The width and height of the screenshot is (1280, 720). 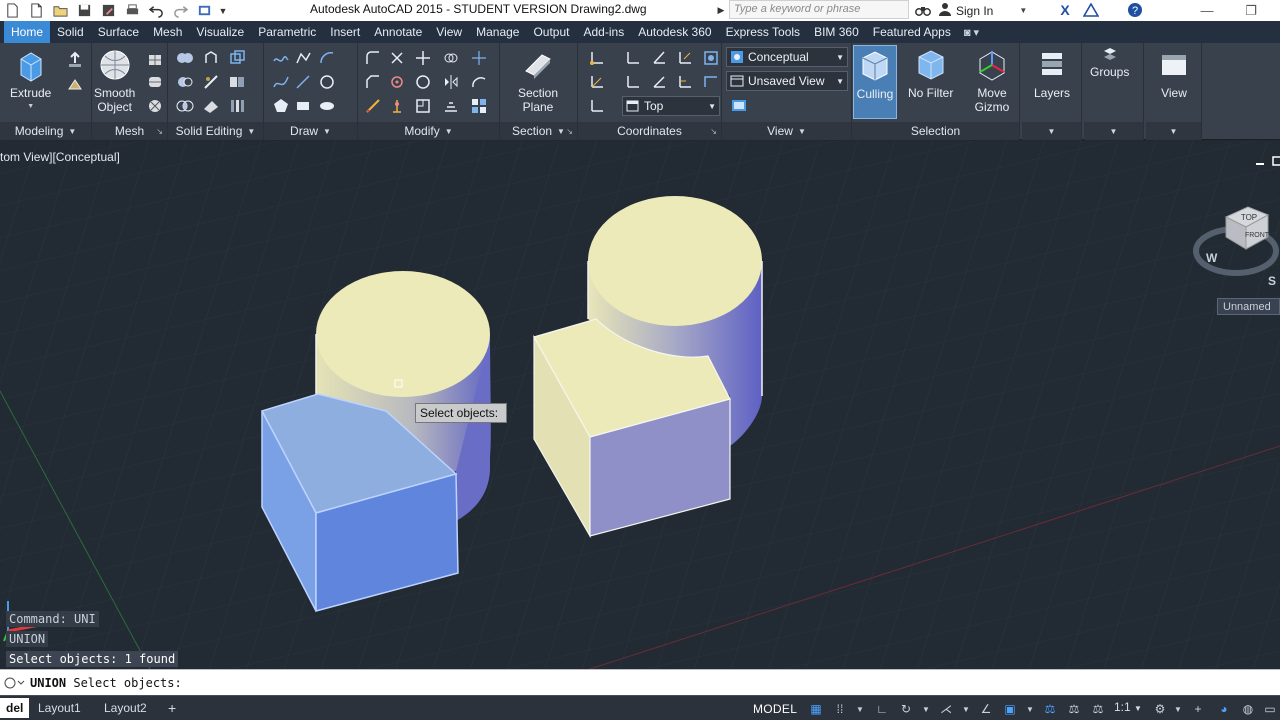 I want to click on tab-add-ins: Add-ins, so click(x=604, y=32).